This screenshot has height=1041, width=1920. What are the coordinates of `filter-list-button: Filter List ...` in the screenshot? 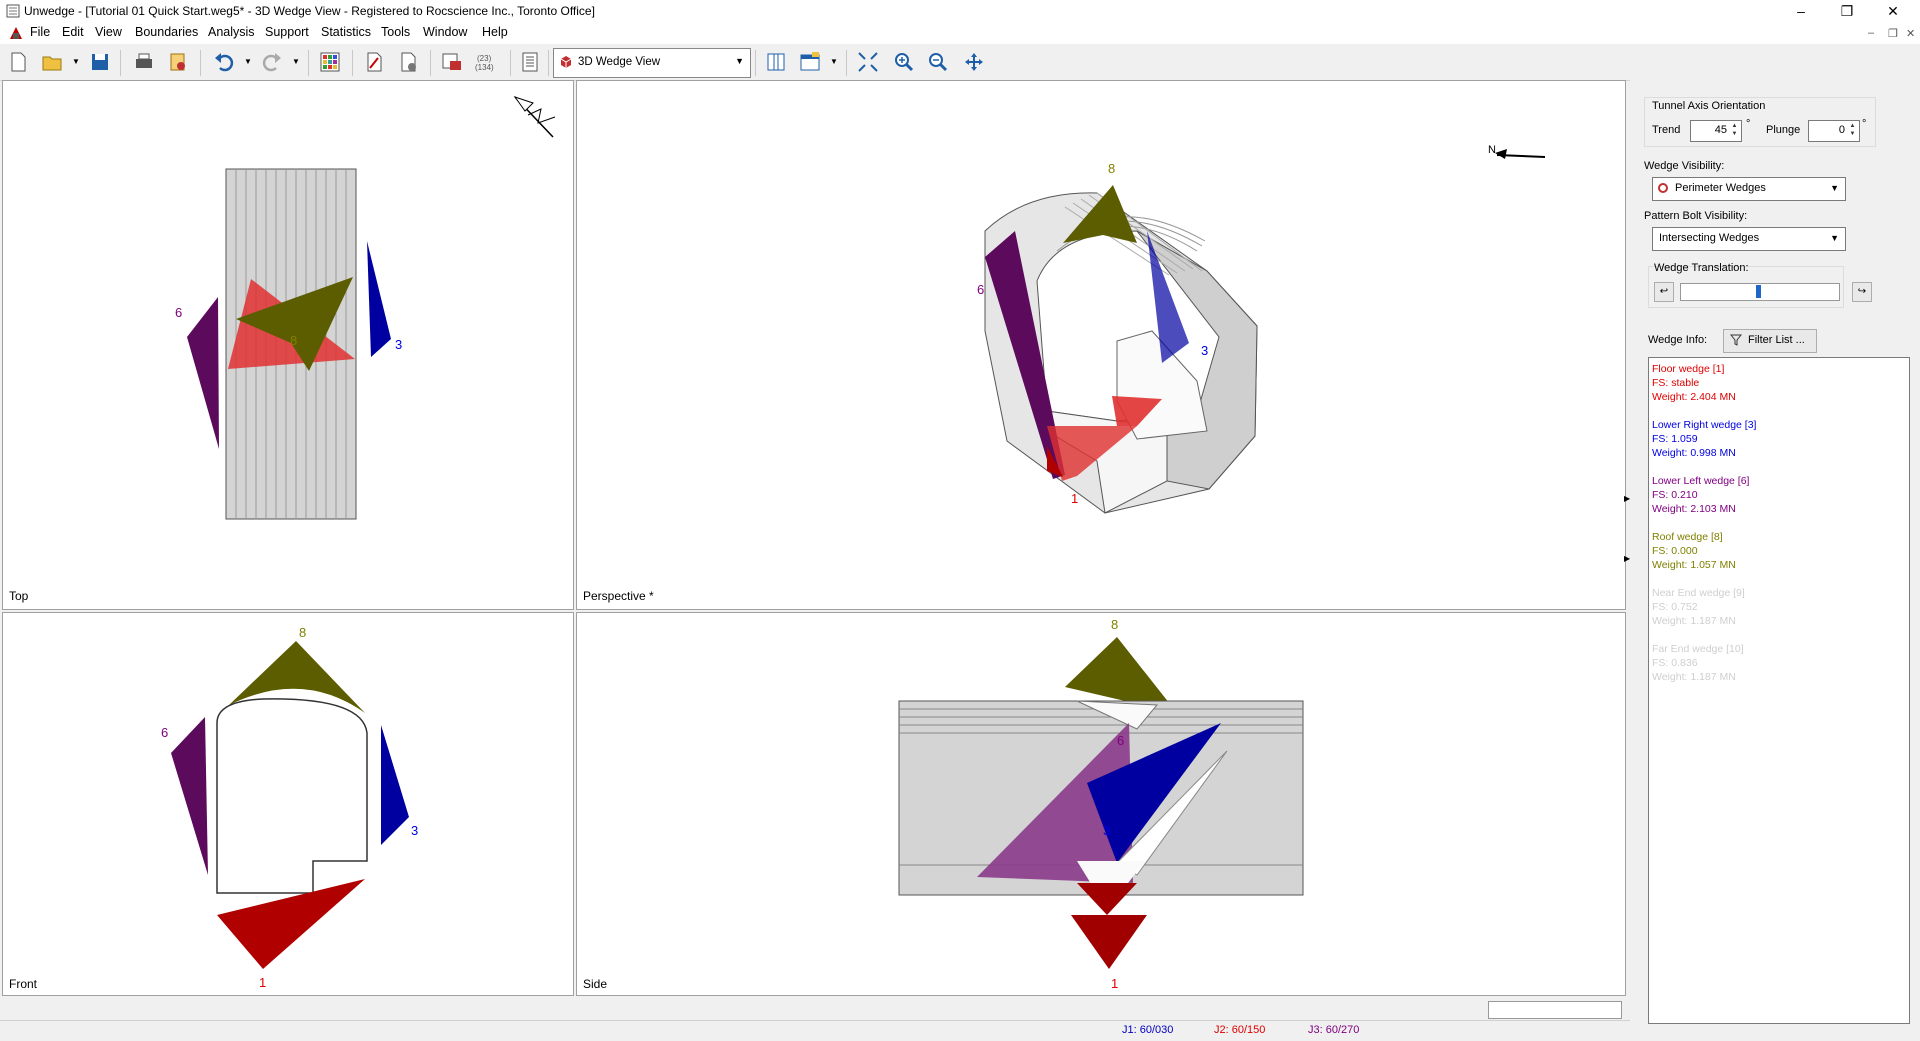 It's located at (1770, 341).